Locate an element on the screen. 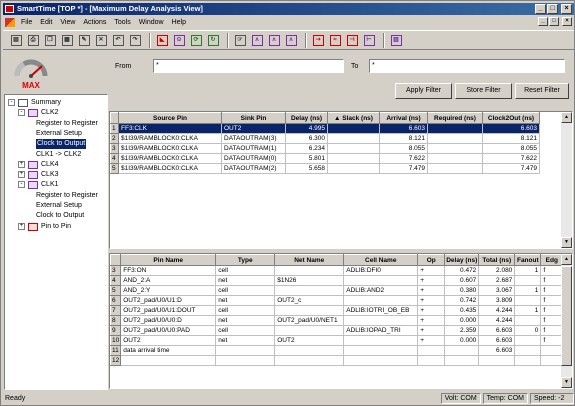 The width and height of the screenshot is (575, 406). cycle-toolbar-button: ⟳ is located at coordinates (196, 40).